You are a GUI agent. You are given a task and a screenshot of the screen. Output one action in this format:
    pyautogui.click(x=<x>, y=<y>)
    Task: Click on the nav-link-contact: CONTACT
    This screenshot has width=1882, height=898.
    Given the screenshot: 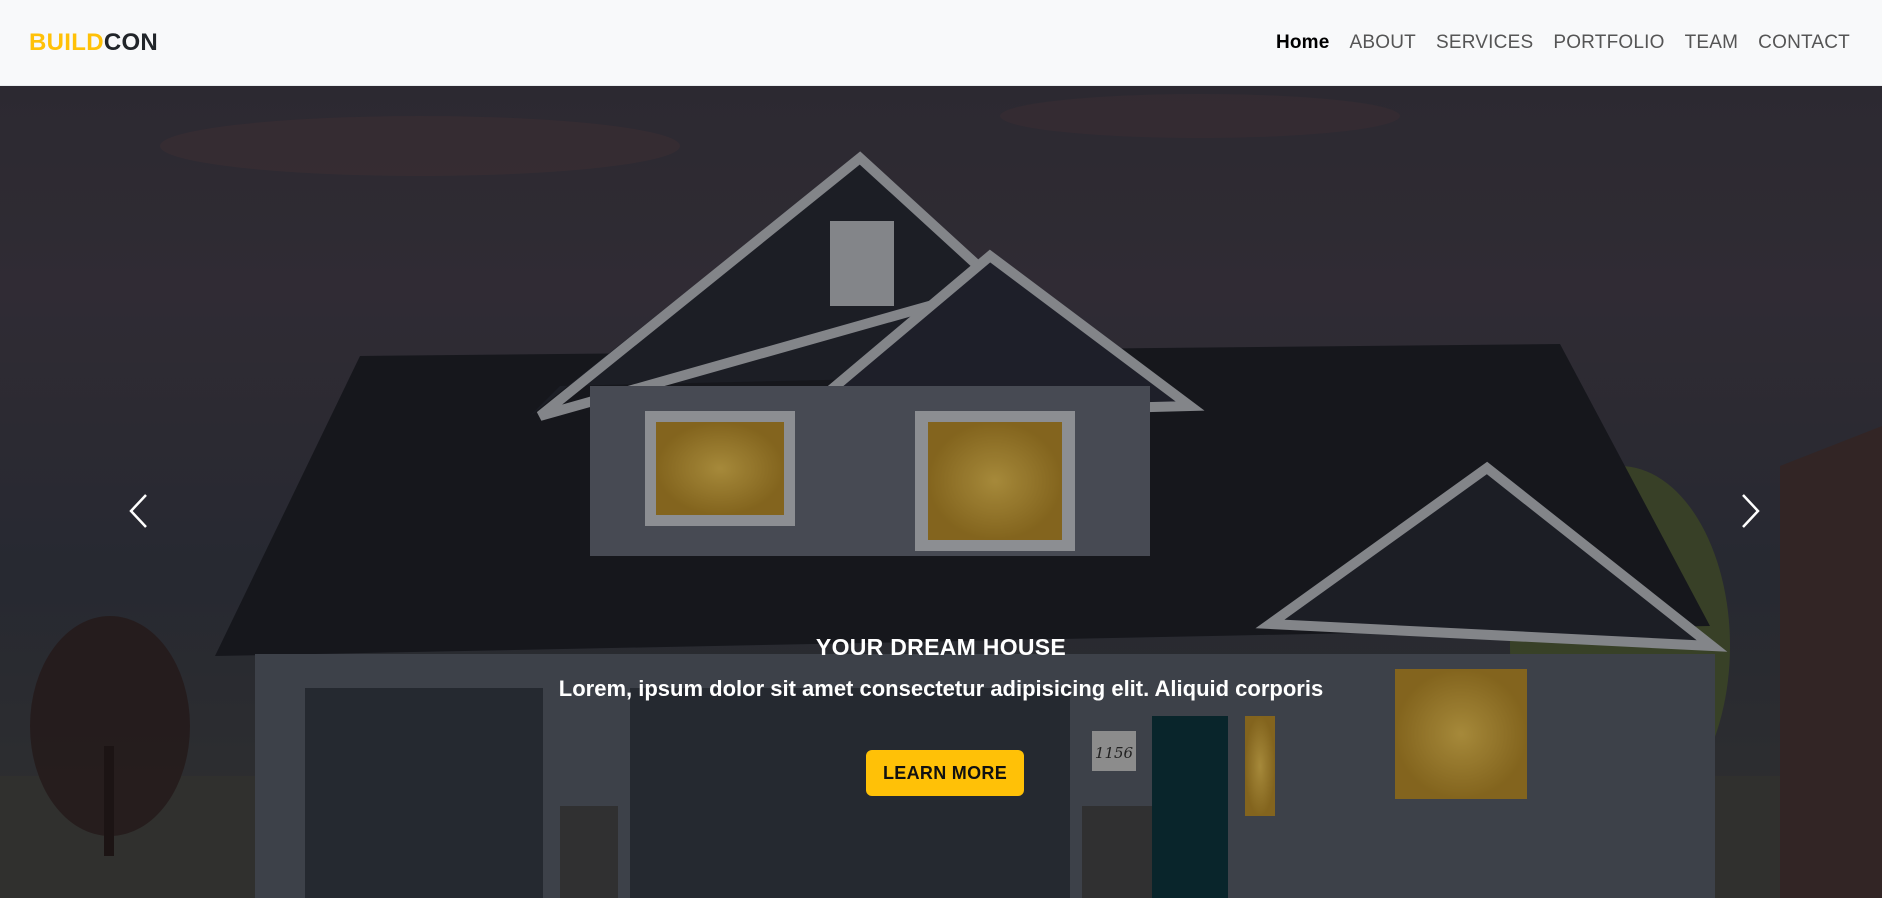 What is the action you would take?
    pyautogui.click(x=1804, y=43)
    